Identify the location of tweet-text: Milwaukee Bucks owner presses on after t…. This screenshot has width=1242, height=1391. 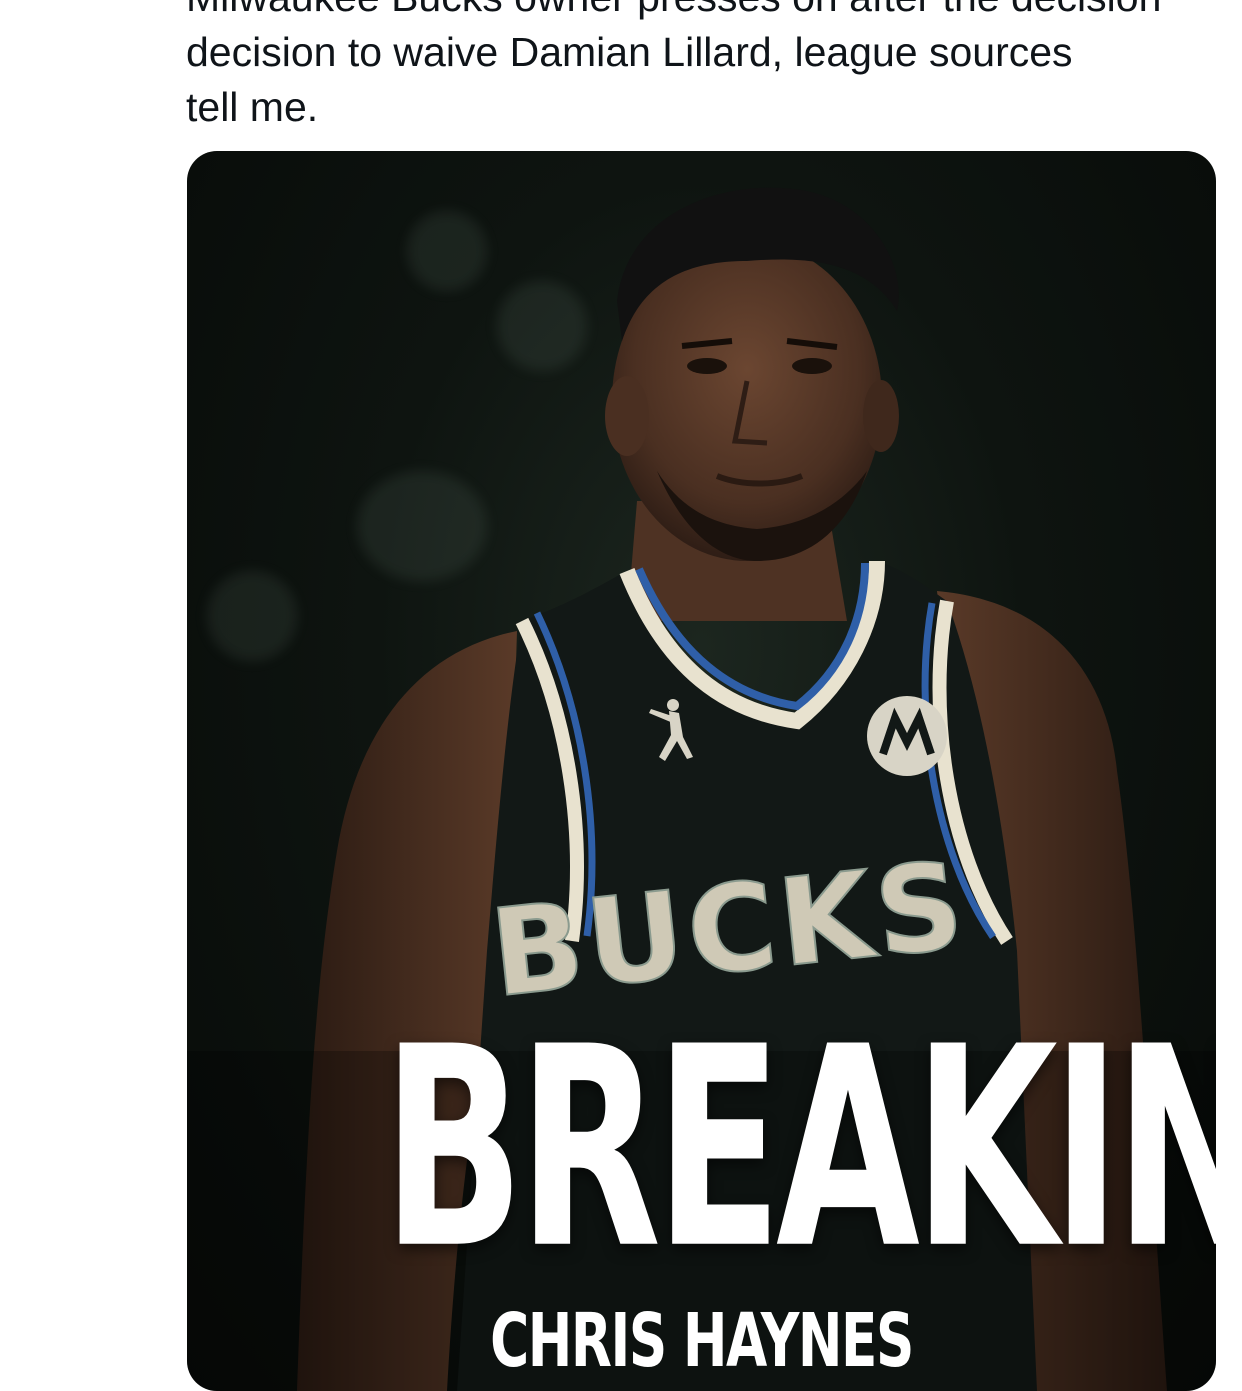
(696, 67).